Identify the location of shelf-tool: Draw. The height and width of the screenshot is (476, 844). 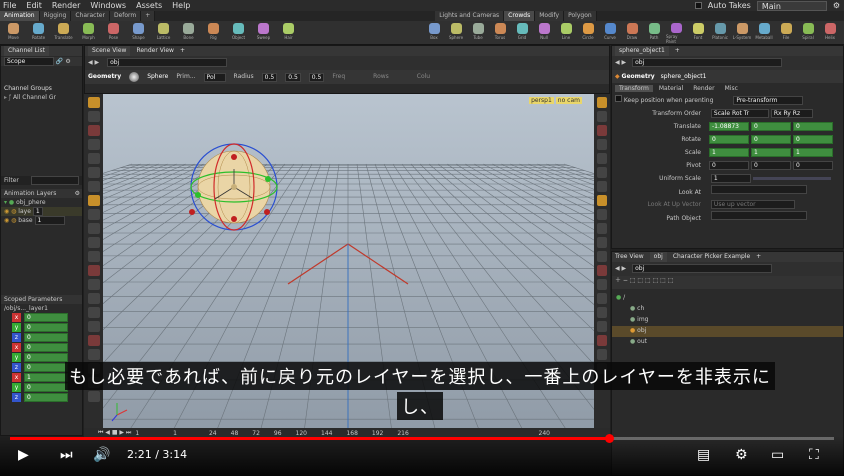
(632, 32).